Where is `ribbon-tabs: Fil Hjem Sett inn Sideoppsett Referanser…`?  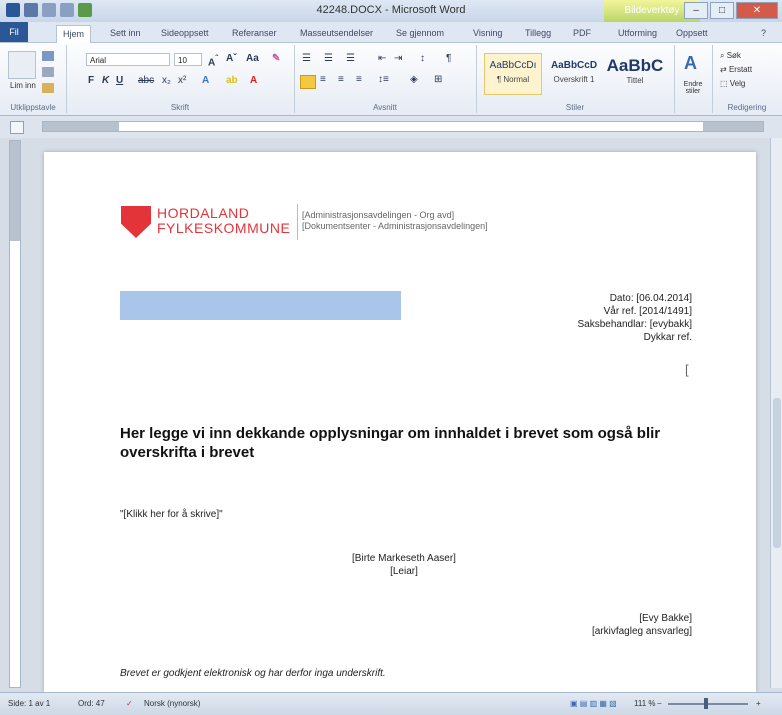
ribbon-tabs: Fil Hjem Sett inn Sideoppsett Referanser… is located at coordinates (391, 38).